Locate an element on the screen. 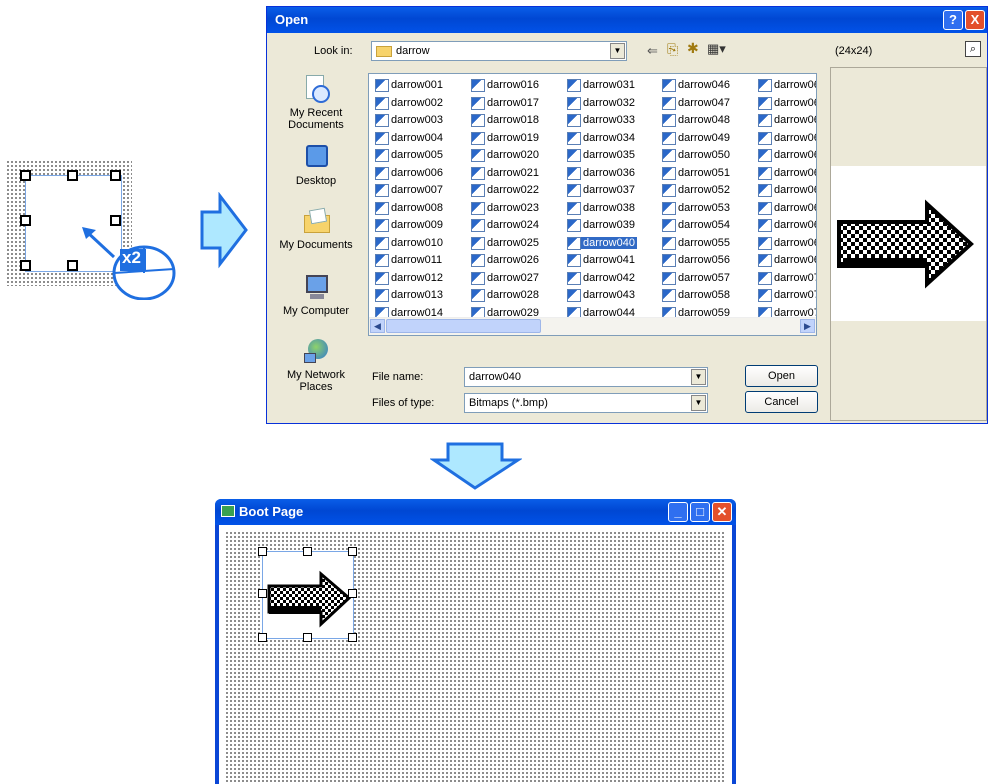 The image size is (990, 784). double-click-badge: x2 is located at coordinates (131, 257).